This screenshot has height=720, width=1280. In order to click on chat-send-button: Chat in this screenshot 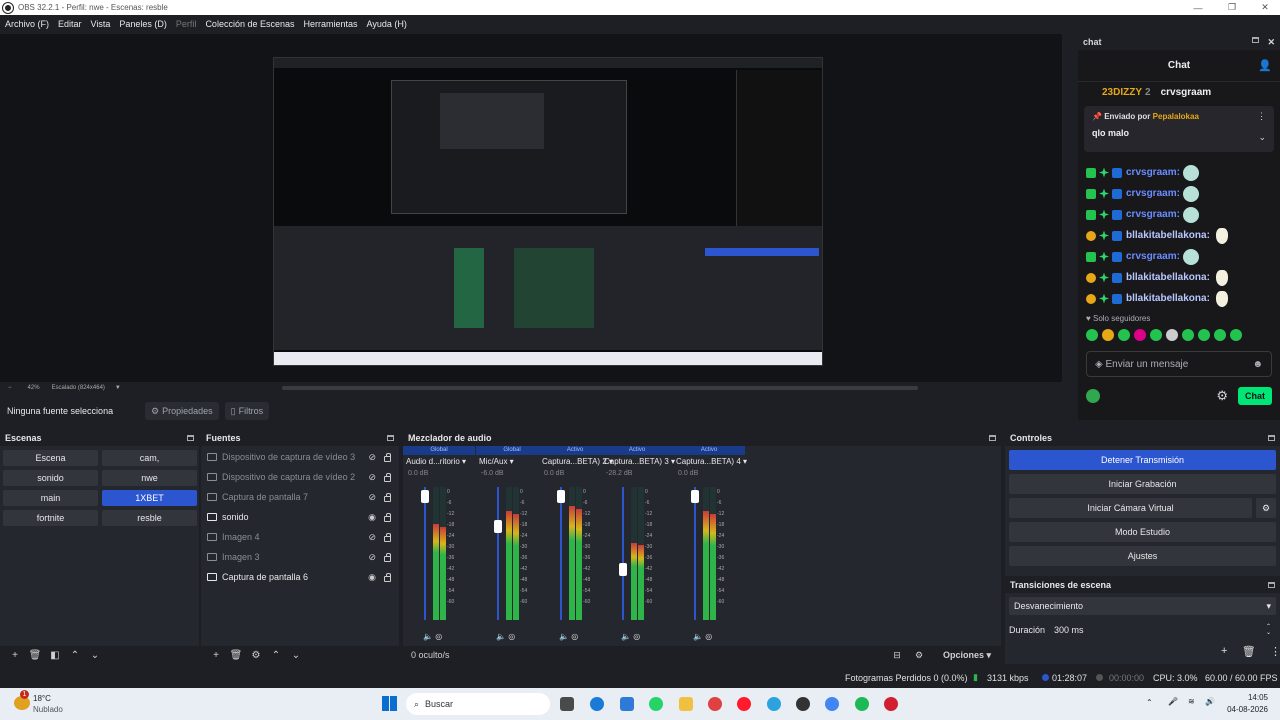, I will do `click(1255, 396)`.